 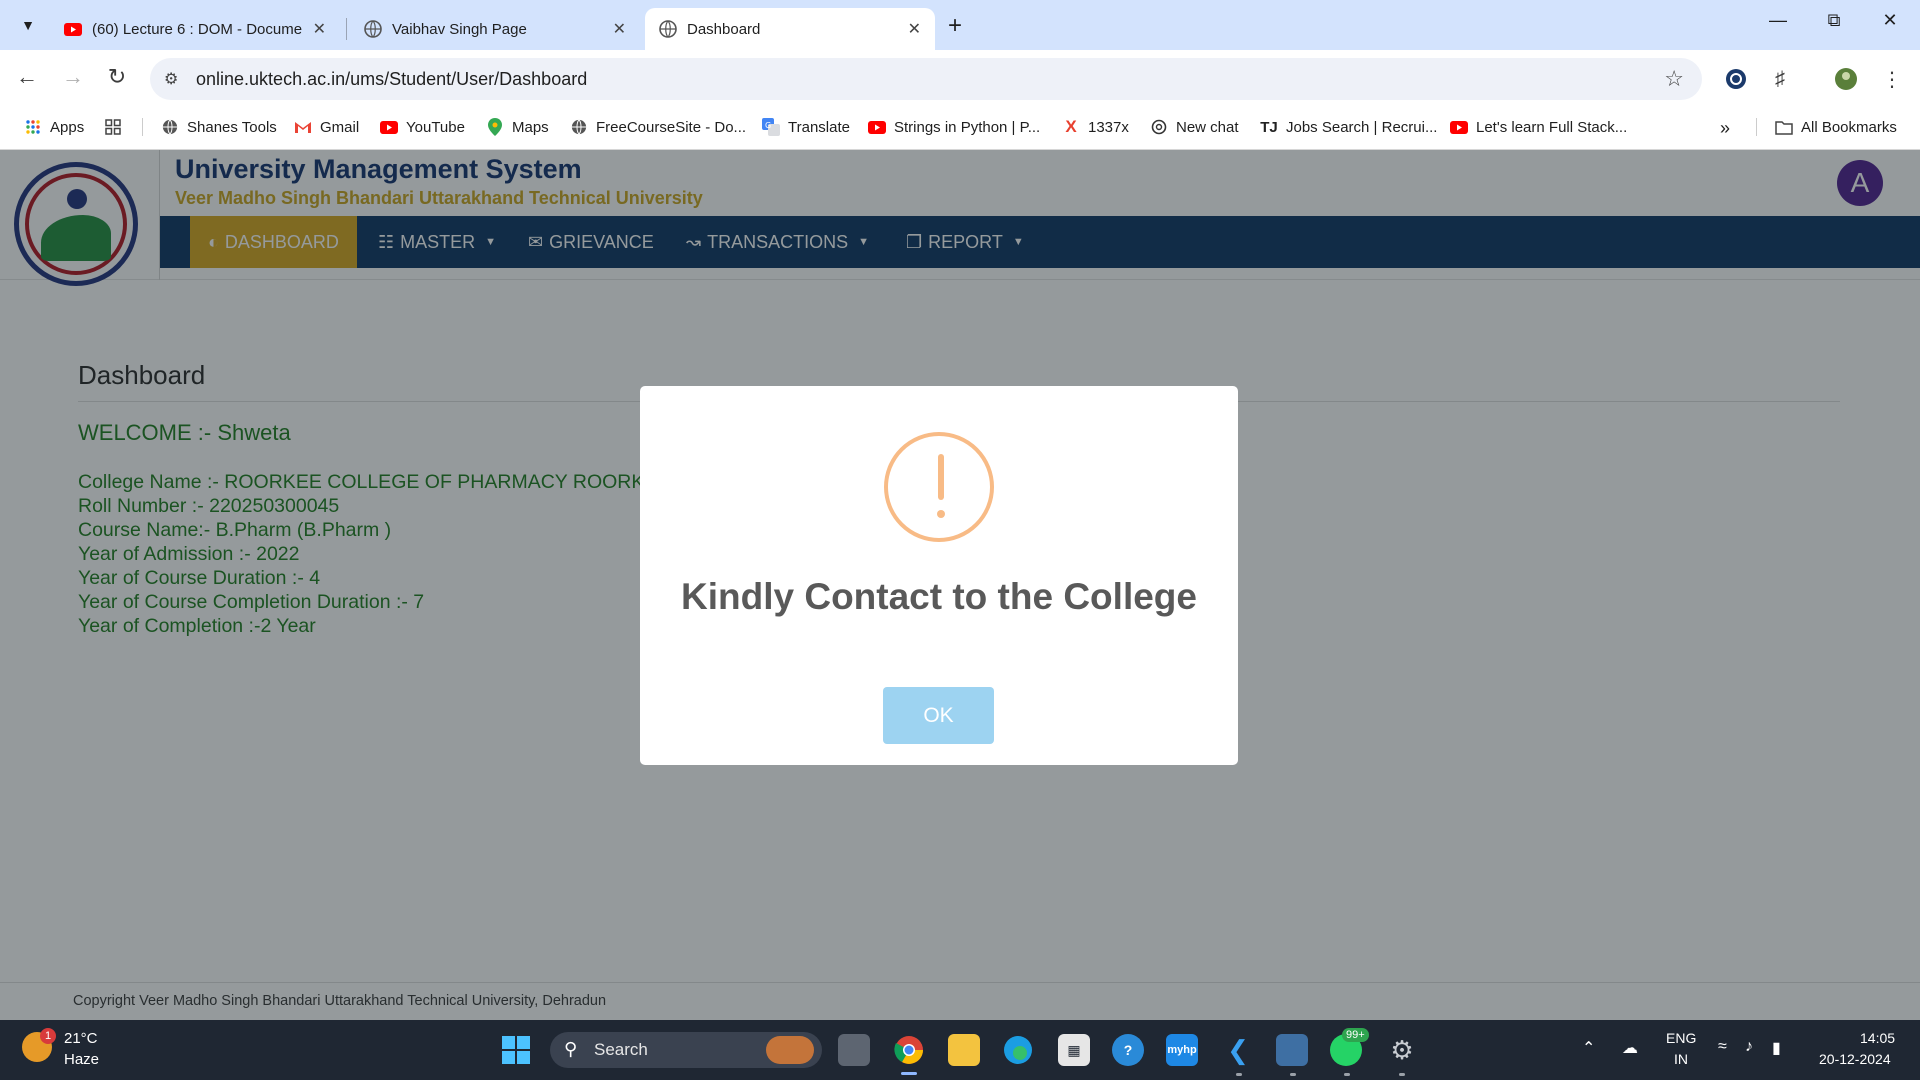 I want to click on bookmark-grid, so click(x=113, y=127).